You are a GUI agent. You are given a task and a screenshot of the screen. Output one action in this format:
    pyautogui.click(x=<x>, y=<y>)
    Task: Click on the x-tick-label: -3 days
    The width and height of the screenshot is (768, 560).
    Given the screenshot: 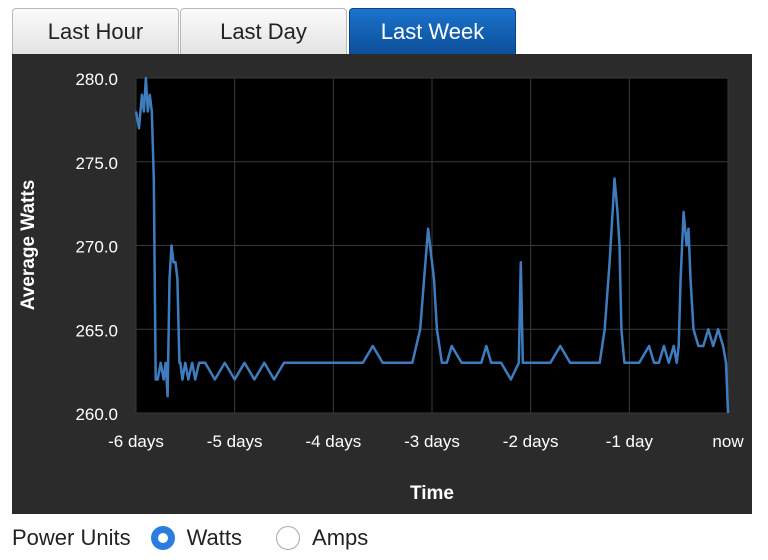 What is the action you would take?
    pyautogui.click(x=432, y=441)
    